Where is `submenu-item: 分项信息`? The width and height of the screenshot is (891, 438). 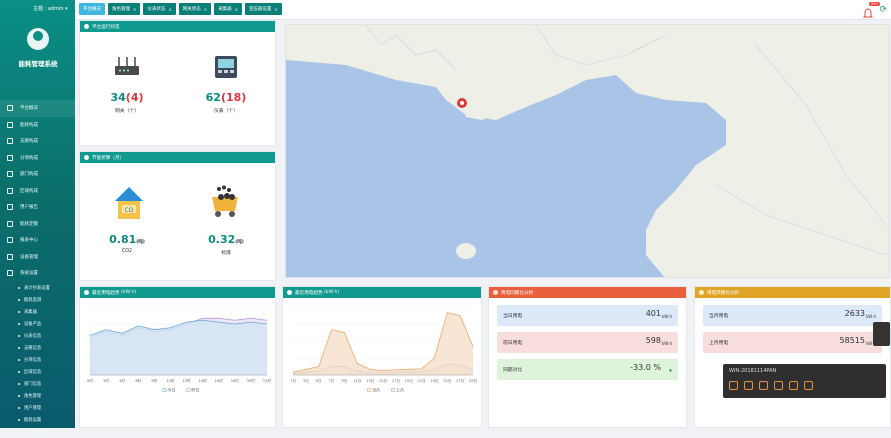 submenu-item: 分项信息 is located at coordinates (37, 360).